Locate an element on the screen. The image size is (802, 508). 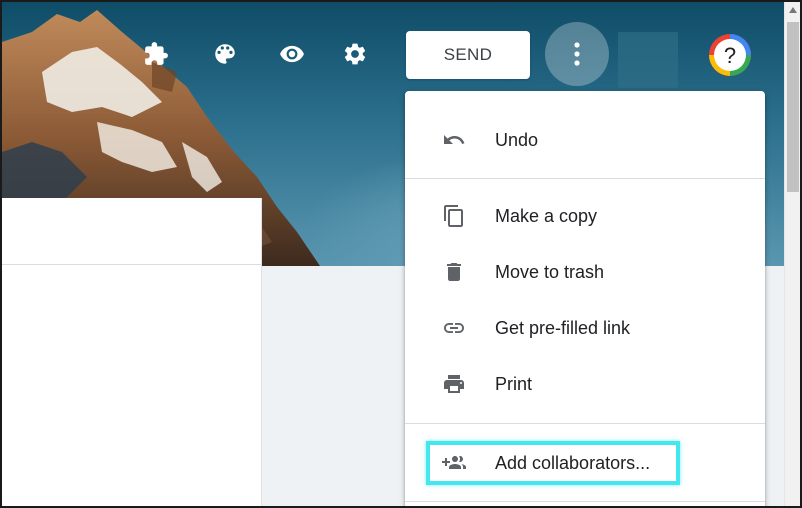
menu-item-label: Print is located at coordinates (514, 383).